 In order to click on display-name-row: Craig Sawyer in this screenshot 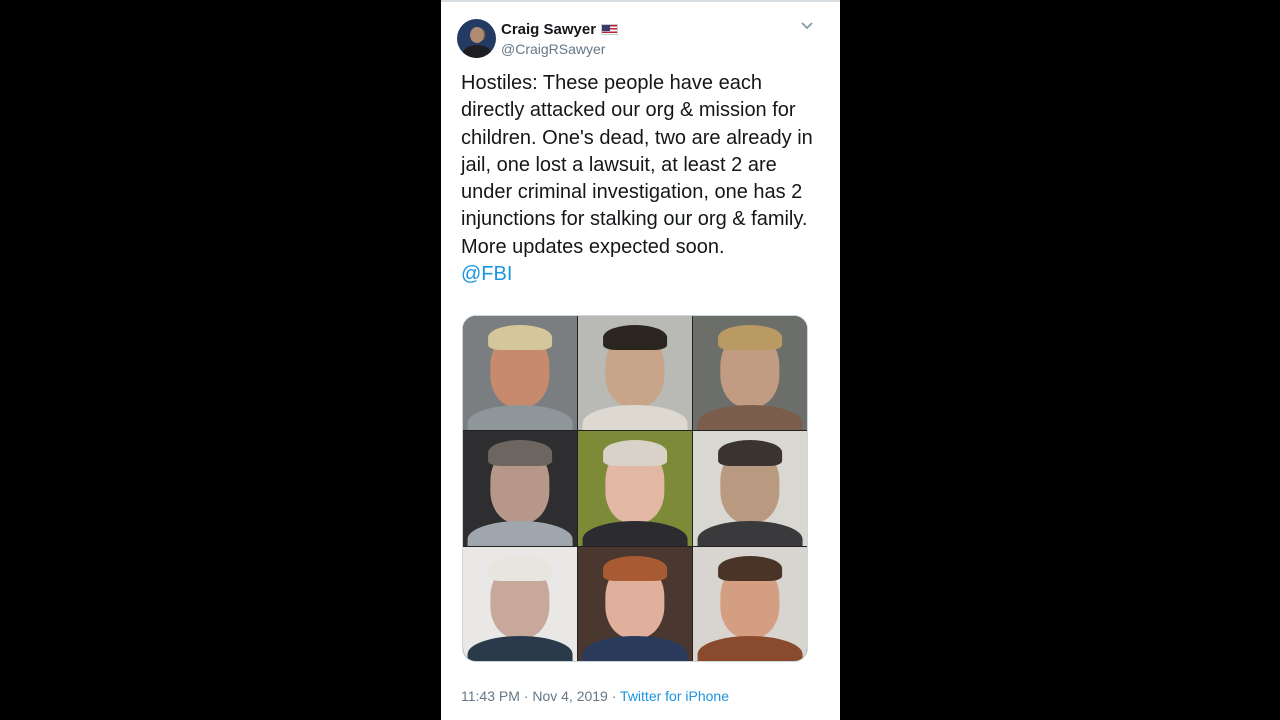, I will do `click(560, 29)`.